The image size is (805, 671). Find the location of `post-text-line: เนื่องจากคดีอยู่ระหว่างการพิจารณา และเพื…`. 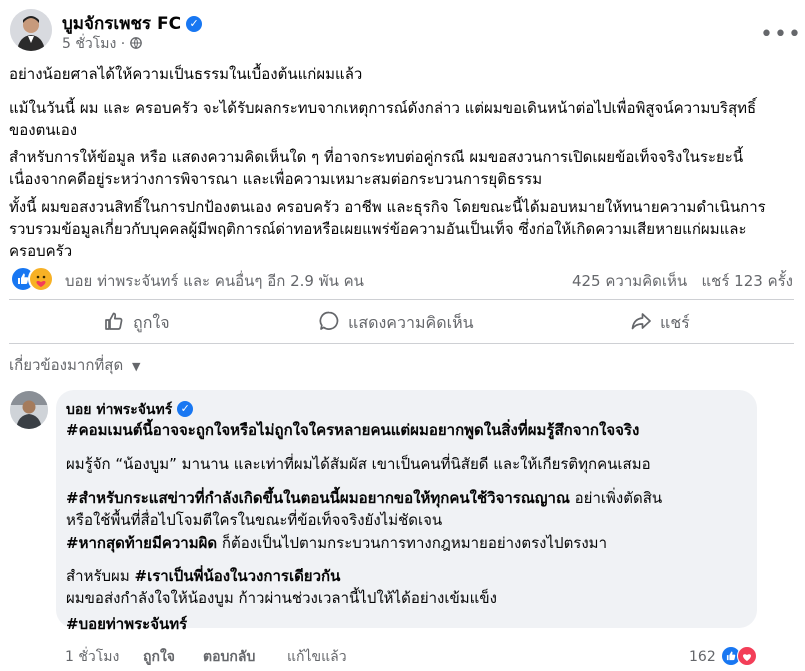

post-text-line: เนื่องจากคดีอยู่ระหว่างการพิจารณา และเพื… is located at coordinates (276, 179).